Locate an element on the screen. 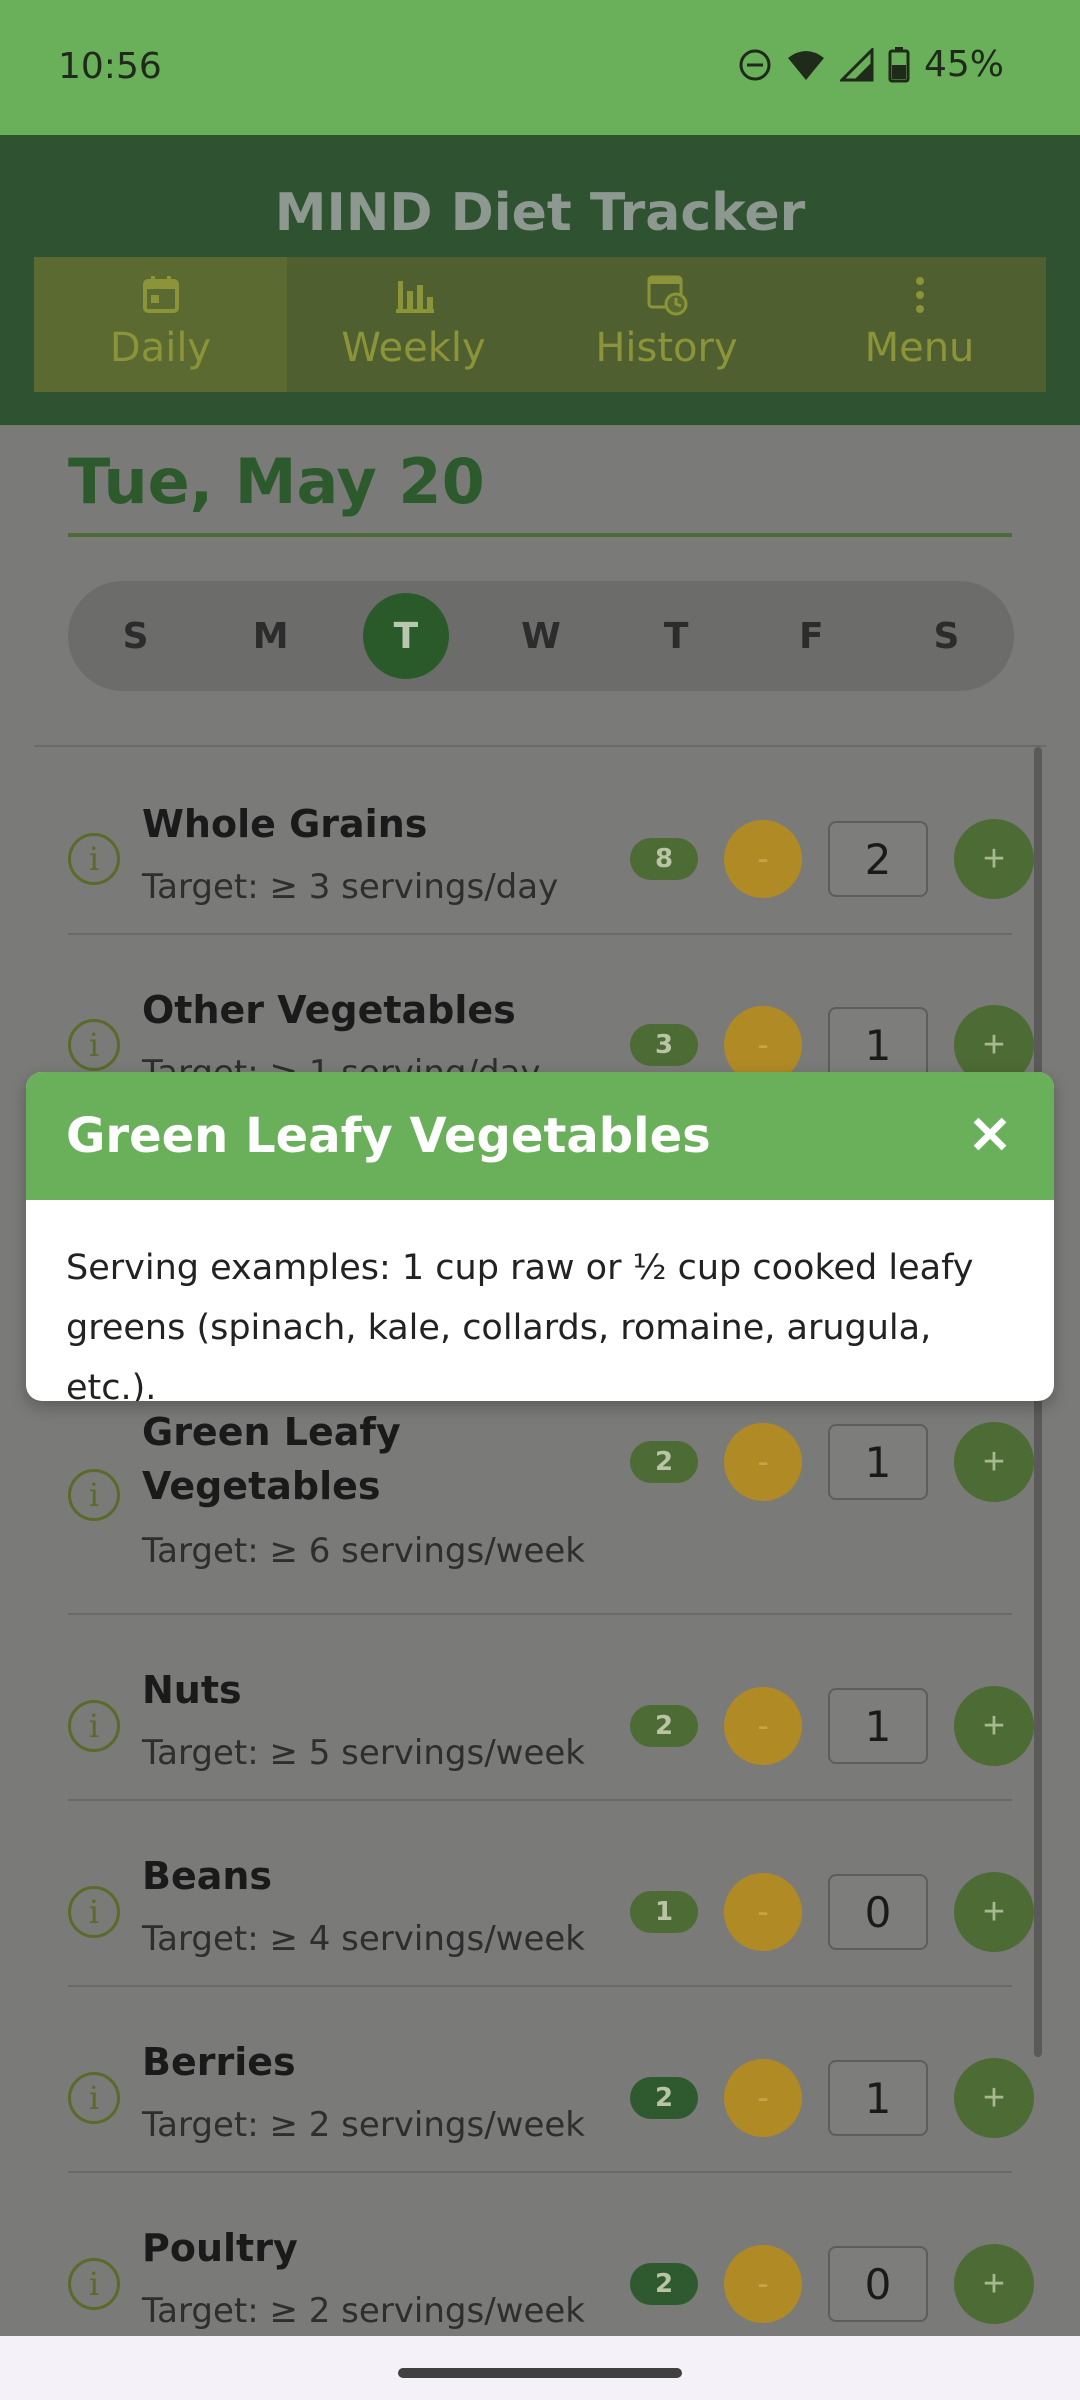 This screenshot has width=1080, height=2400. food-target: Target: ≥ 3 servings/day is located at coordinates (350, 887).